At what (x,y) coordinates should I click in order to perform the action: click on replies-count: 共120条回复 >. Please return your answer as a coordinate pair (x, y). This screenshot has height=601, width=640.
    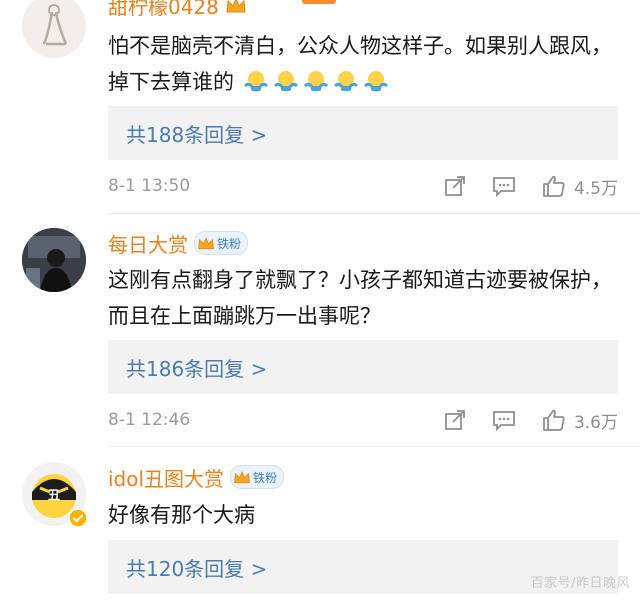
    Looking at the image, I should click on (197, 568).